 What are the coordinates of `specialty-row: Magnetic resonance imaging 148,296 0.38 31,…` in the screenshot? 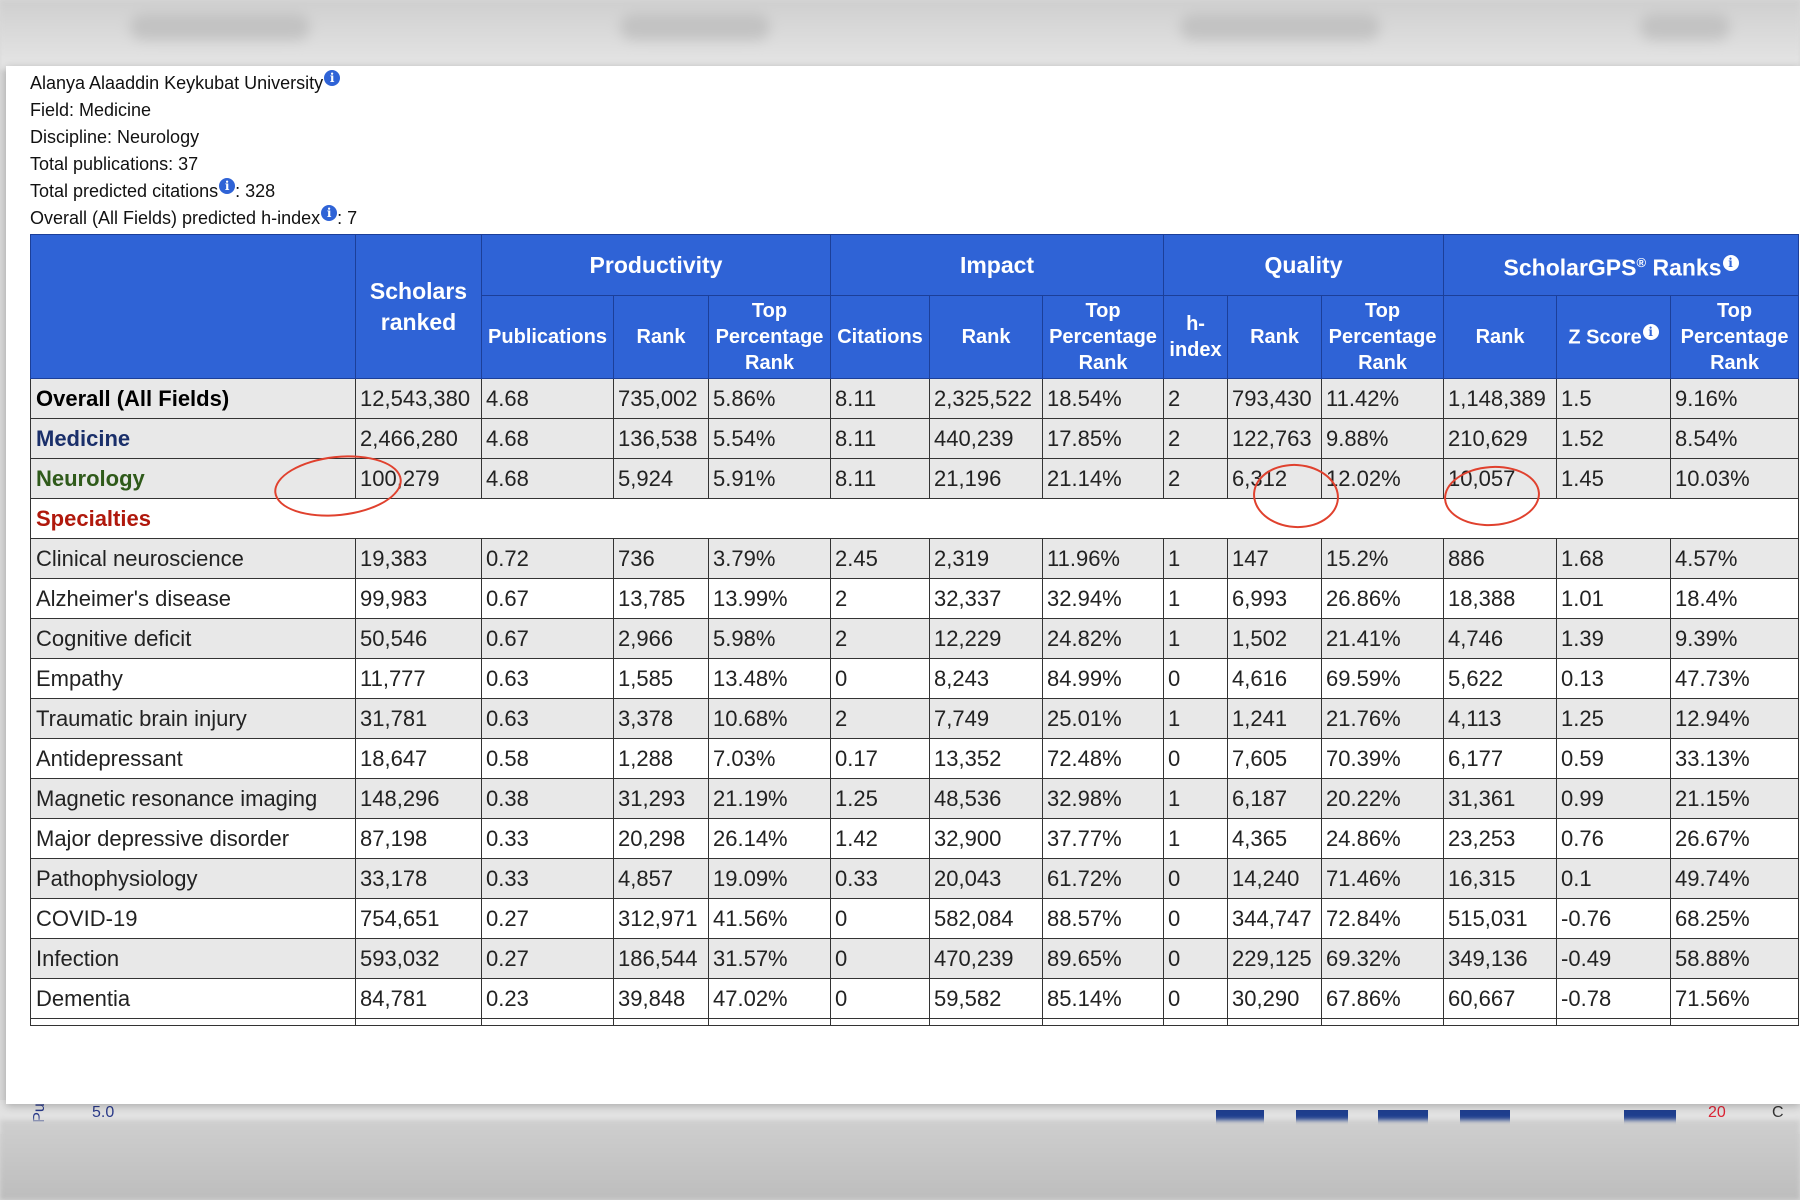 It's located at (915, 798).